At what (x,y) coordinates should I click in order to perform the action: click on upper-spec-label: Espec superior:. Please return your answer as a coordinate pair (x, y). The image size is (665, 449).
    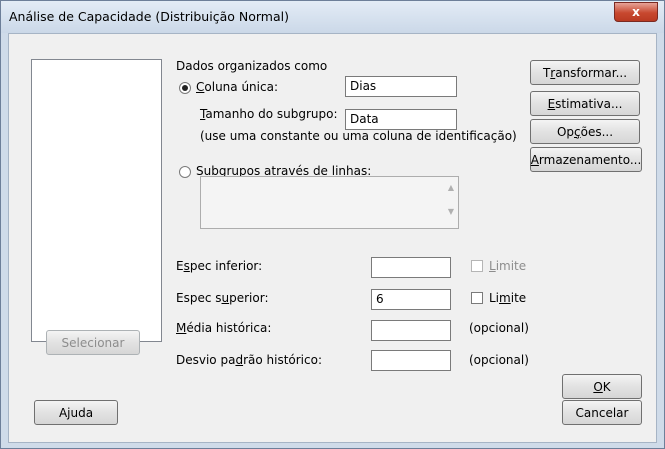
    Looking at the image, I should click on (222, 298).